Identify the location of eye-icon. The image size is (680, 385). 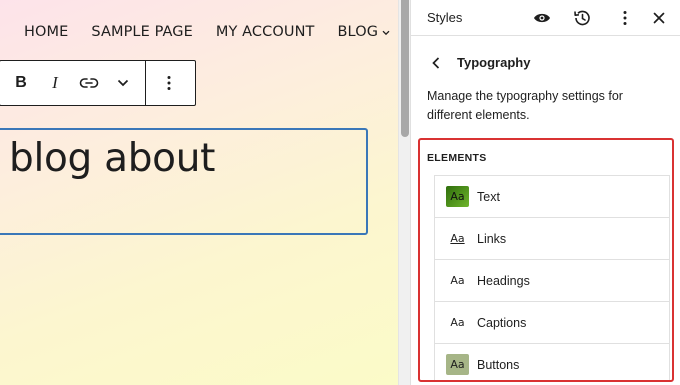
(542, 18).